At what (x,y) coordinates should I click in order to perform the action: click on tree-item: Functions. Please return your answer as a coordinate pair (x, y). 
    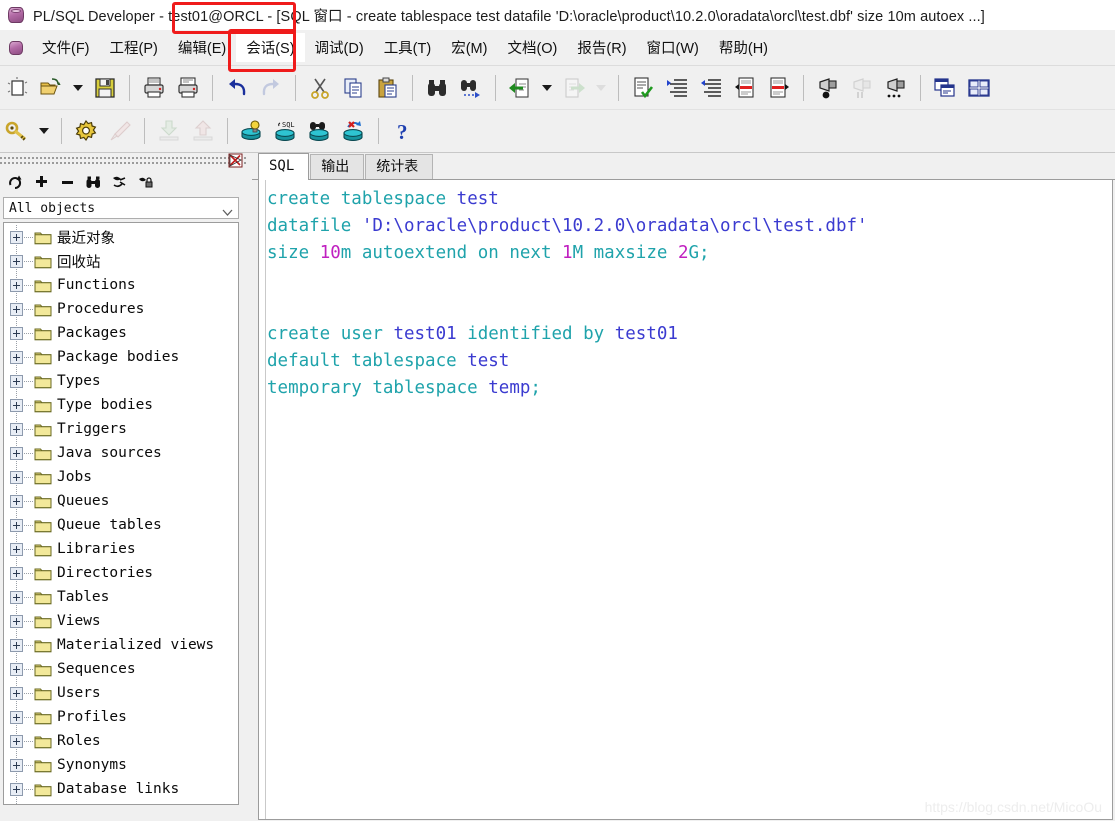
    Looking at the image, I should click on (121, 285).